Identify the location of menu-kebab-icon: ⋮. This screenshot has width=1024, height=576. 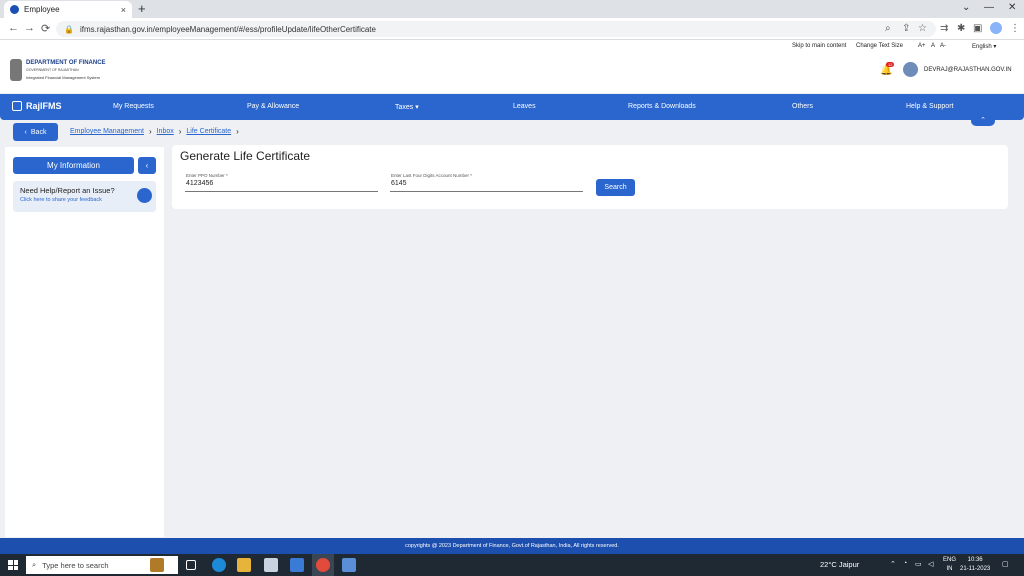
(1015, 28).